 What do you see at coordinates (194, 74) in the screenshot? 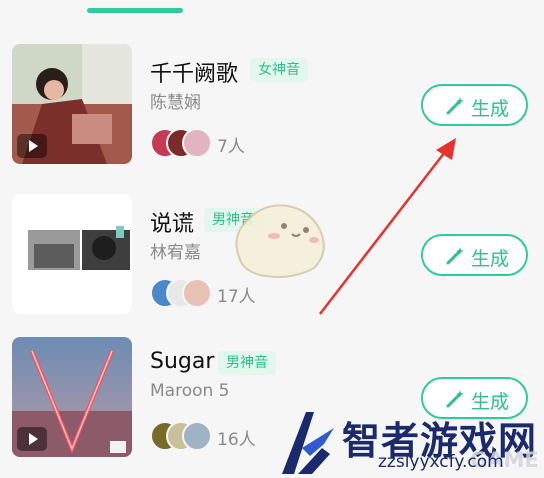
I see `song-title: 千千阙歌` at bounding box center [194, 74].